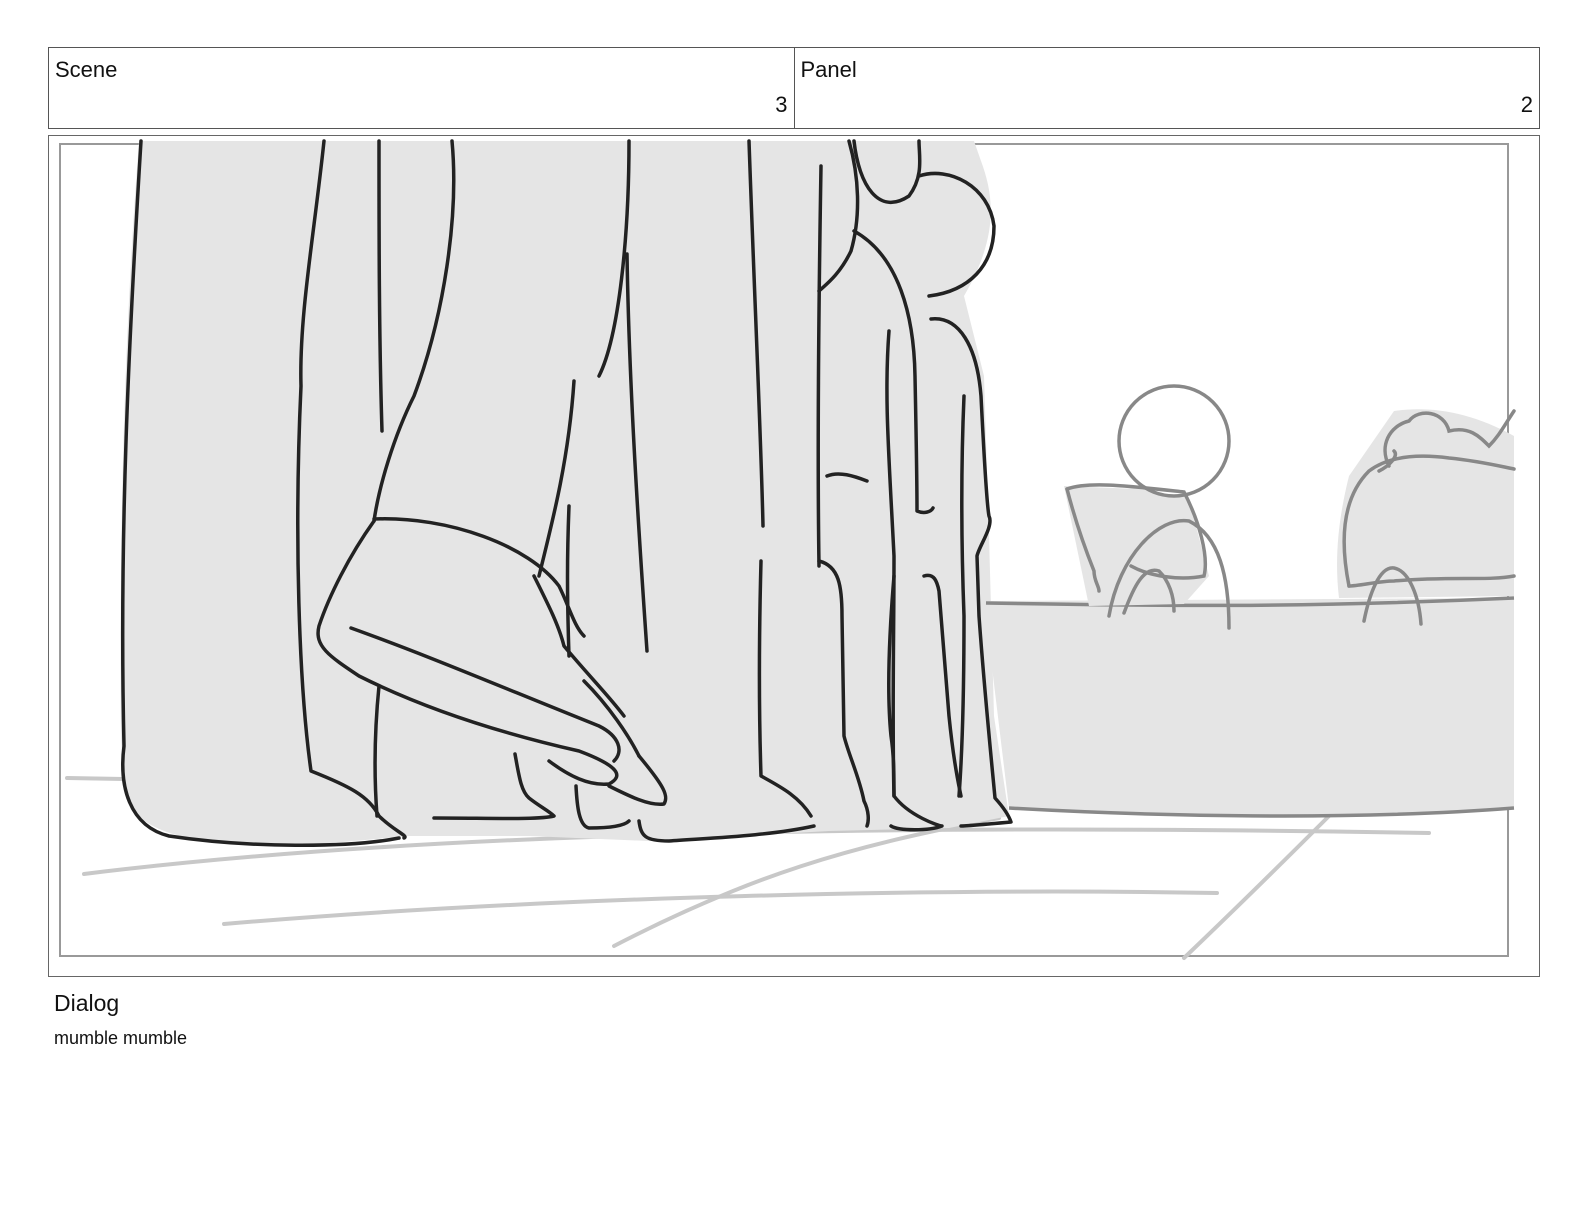 The height and width of the screenshot is (1224, 1584). I want to click on table, so click(1249, 707).